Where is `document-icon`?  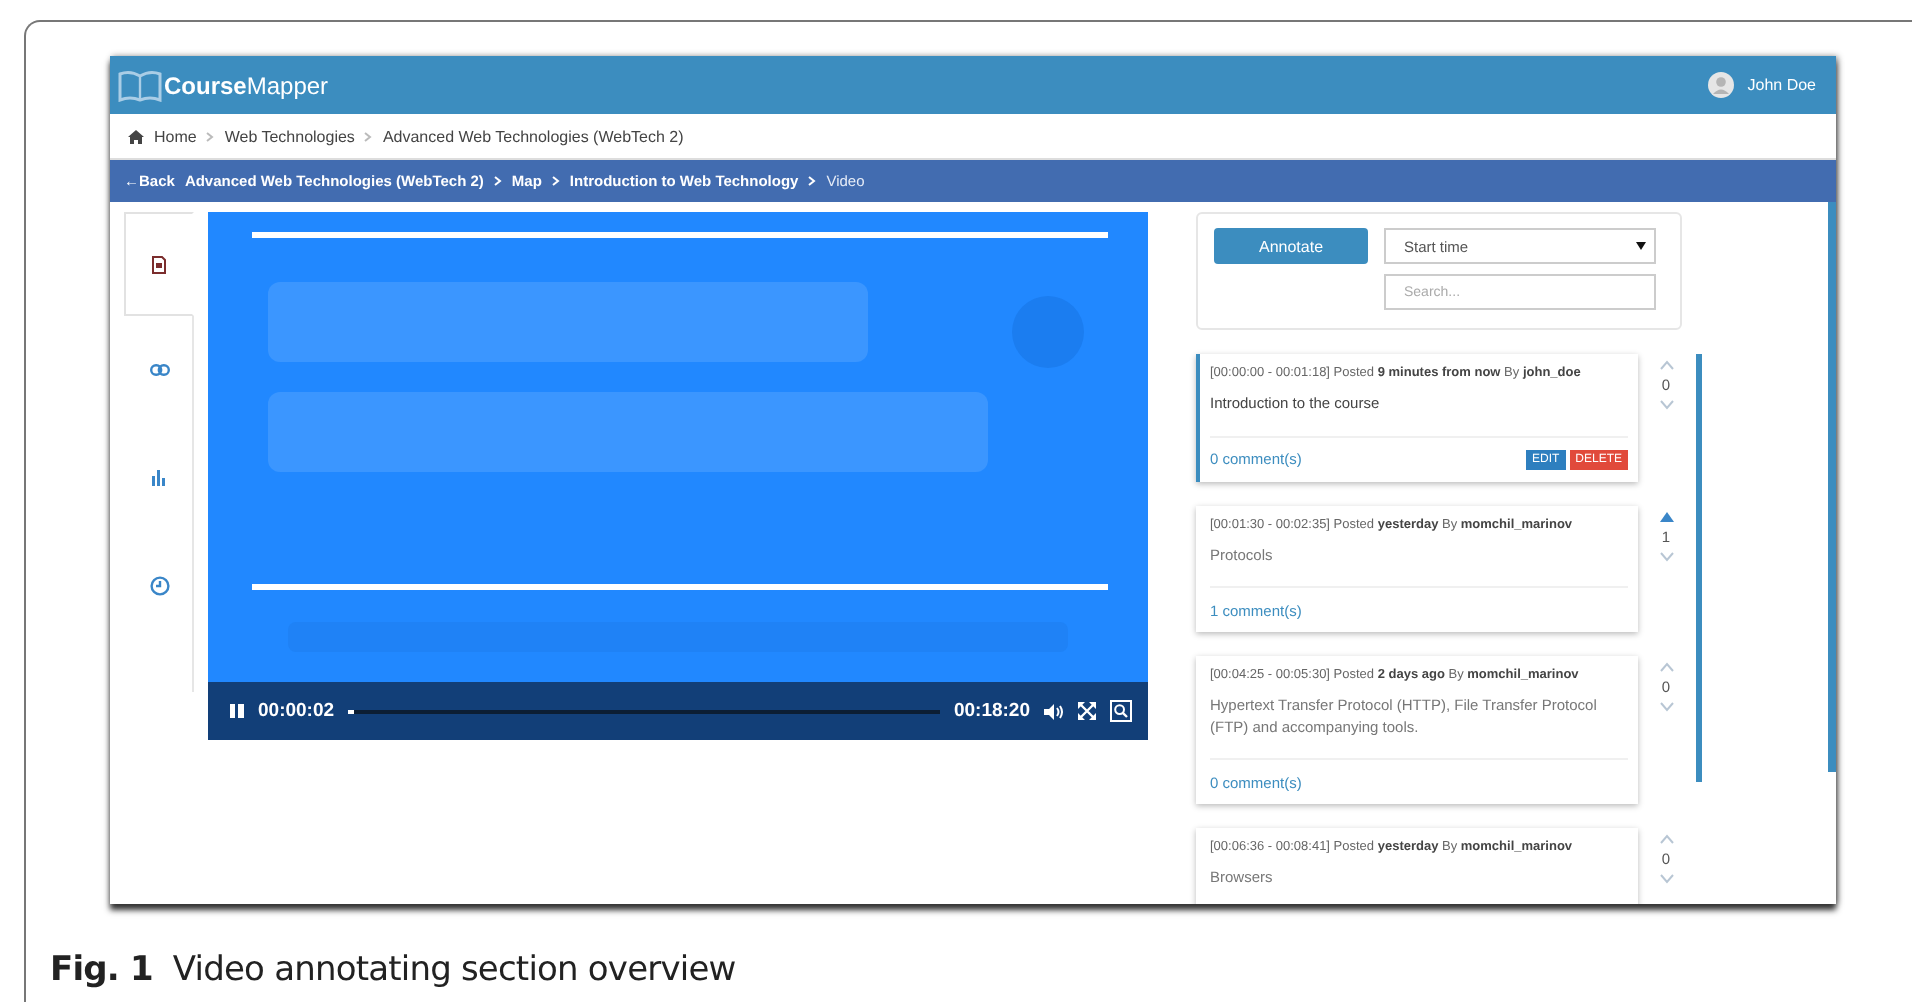
document-icon is located at coordinates (159, 264).